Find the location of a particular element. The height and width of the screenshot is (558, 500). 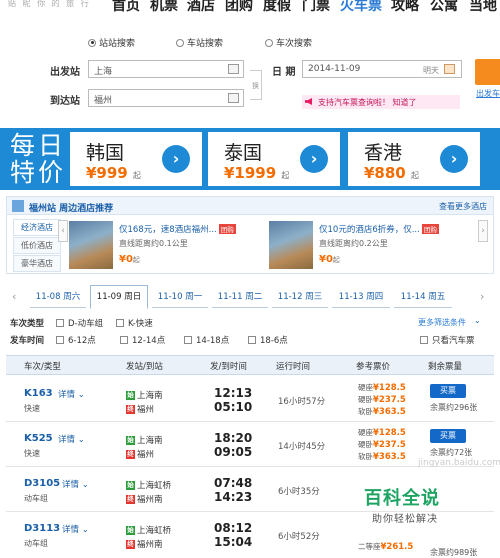

date-input: 2014-11-09 明天 is located at coordinates (382, 69).